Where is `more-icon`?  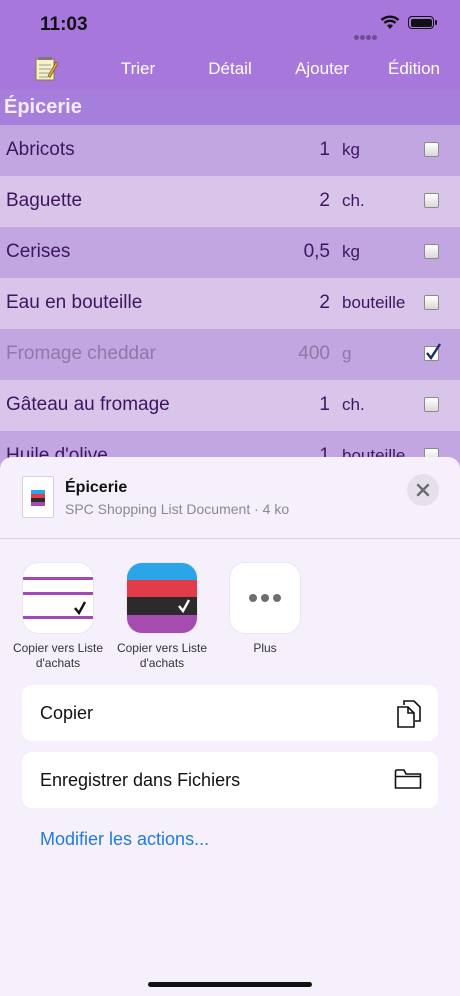
more-icon is located at coordinates (265, 598).